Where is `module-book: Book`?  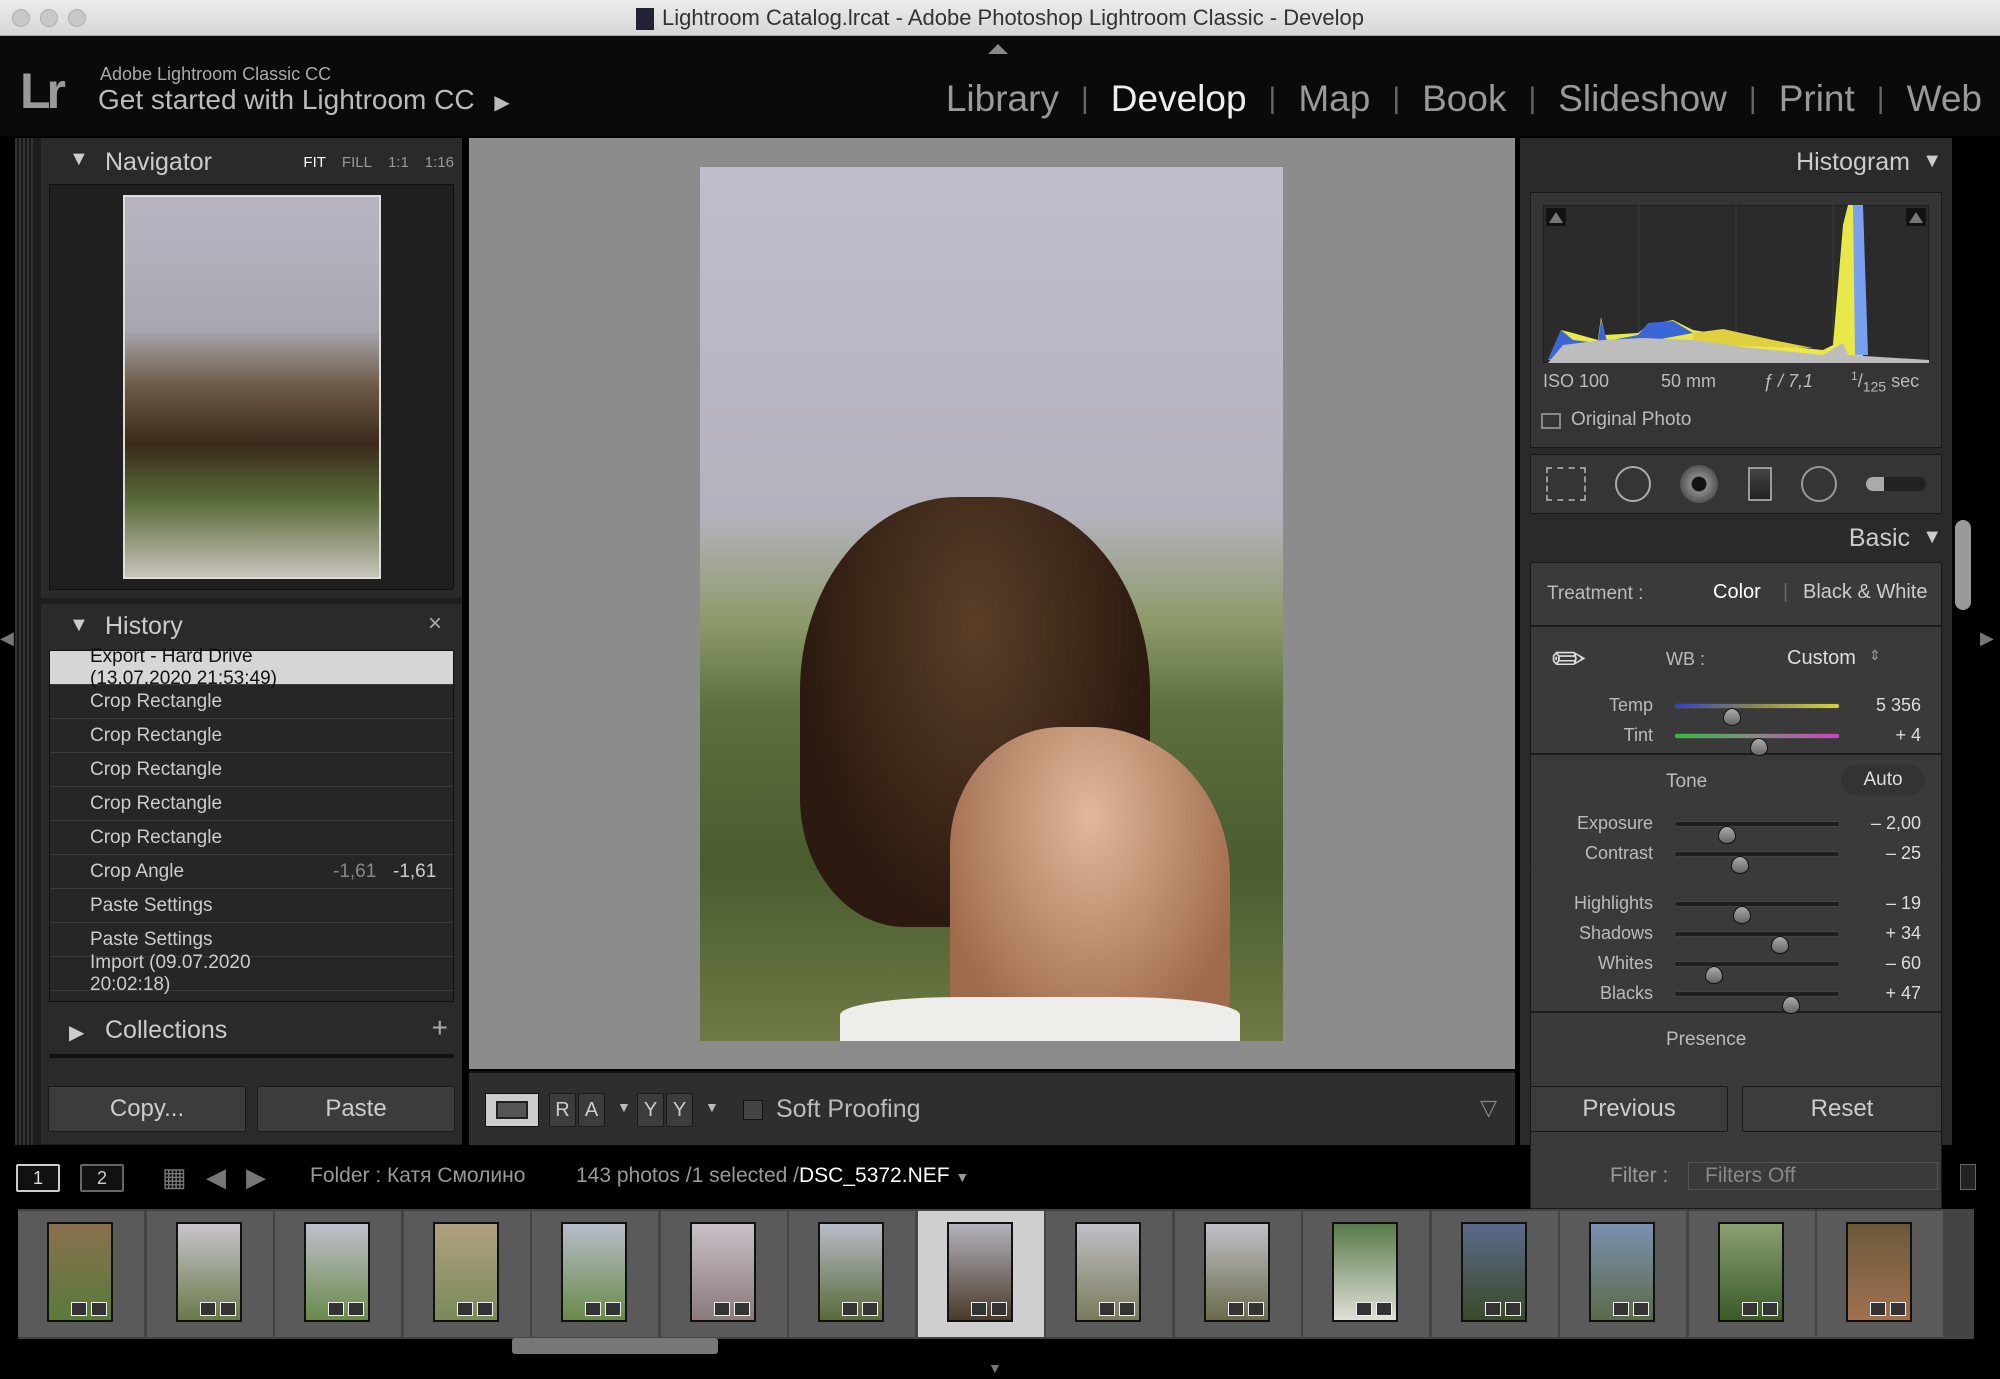 module-book: Book is located at coordinates (1464, 99).